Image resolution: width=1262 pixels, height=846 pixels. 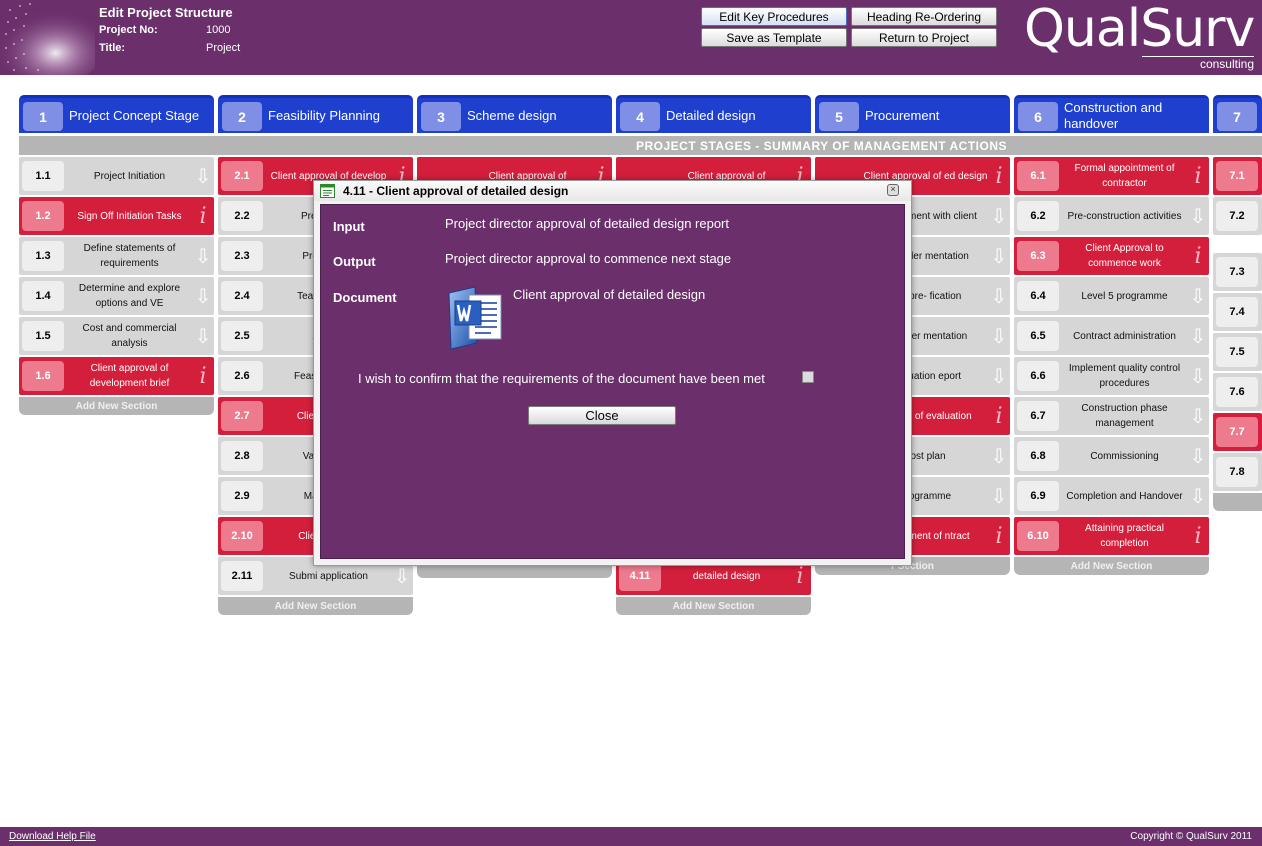 I want to click on document-list-icon, so click(x=327, y=191).